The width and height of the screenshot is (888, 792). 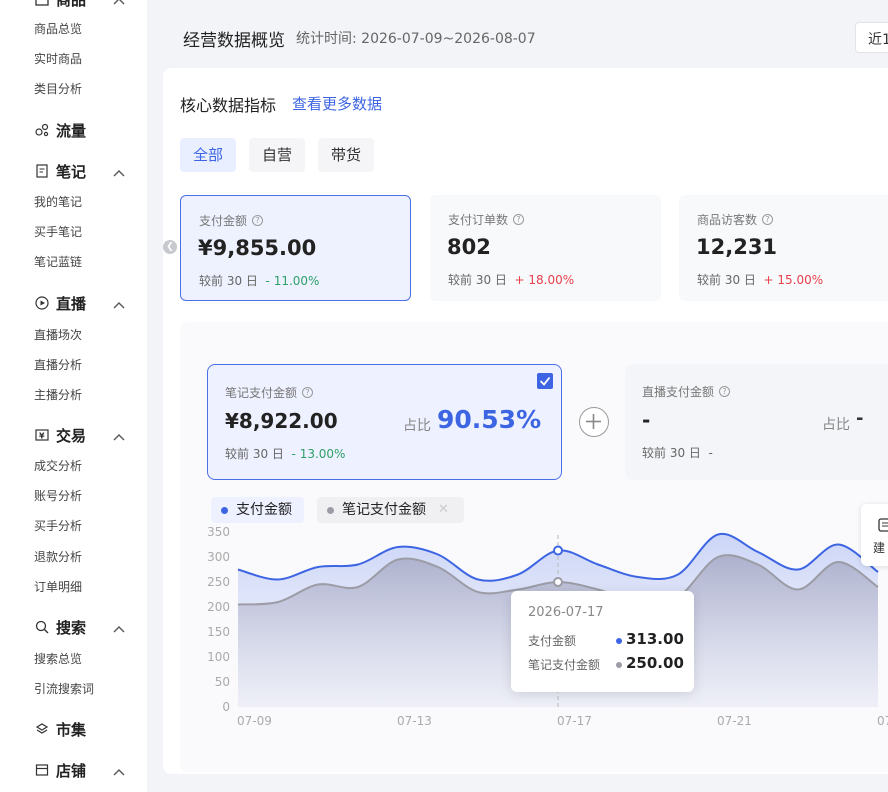 I want to click on y-tick-label: 50, so click(x=222, y=682).